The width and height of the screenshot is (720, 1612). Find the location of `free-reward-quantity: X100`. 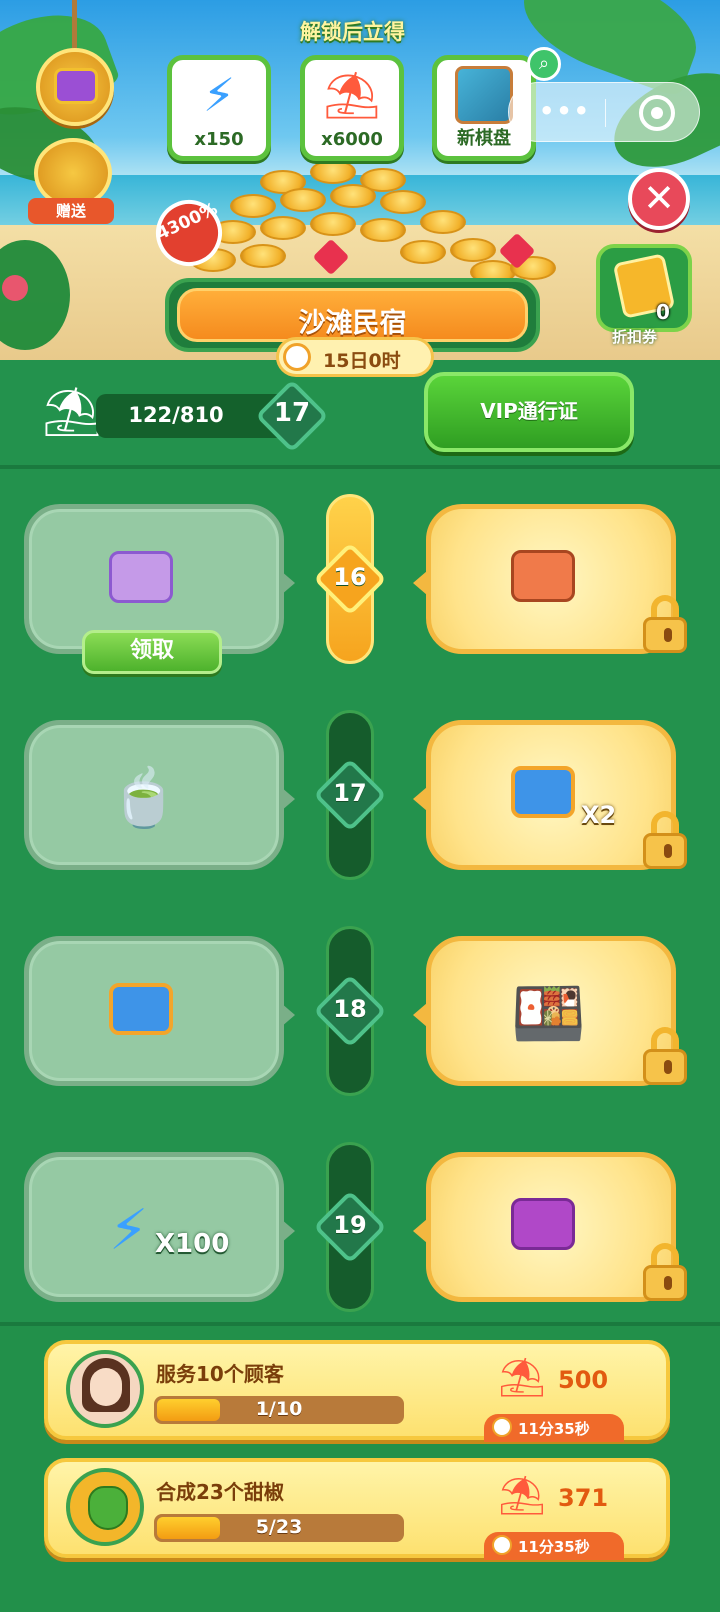

free-reward-quantity: X100 is located at coordinates (192, 1244).